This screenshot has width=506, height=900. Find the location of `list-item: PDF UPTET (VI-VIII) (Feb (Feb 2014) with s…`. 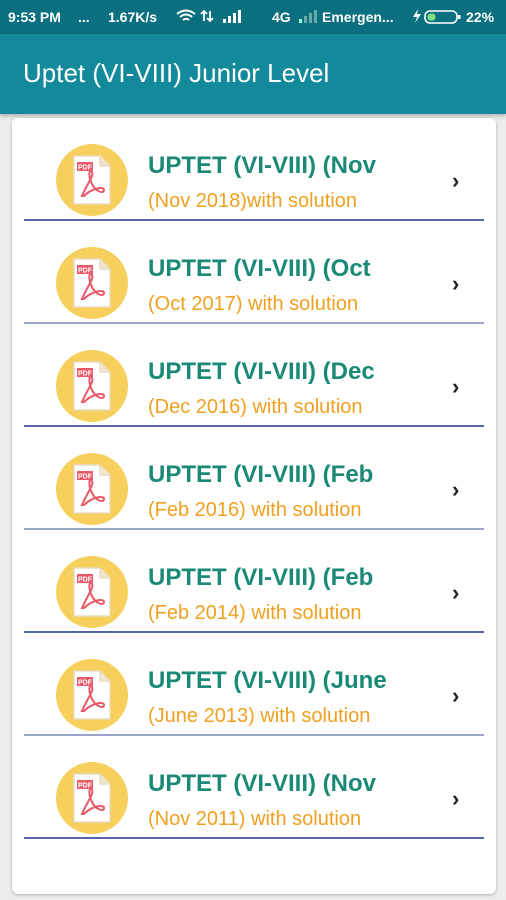

list-item: PDF UPTET (VI-VIII) (Feb (Feb 2014) with s… is located at coordinates (254, 581).